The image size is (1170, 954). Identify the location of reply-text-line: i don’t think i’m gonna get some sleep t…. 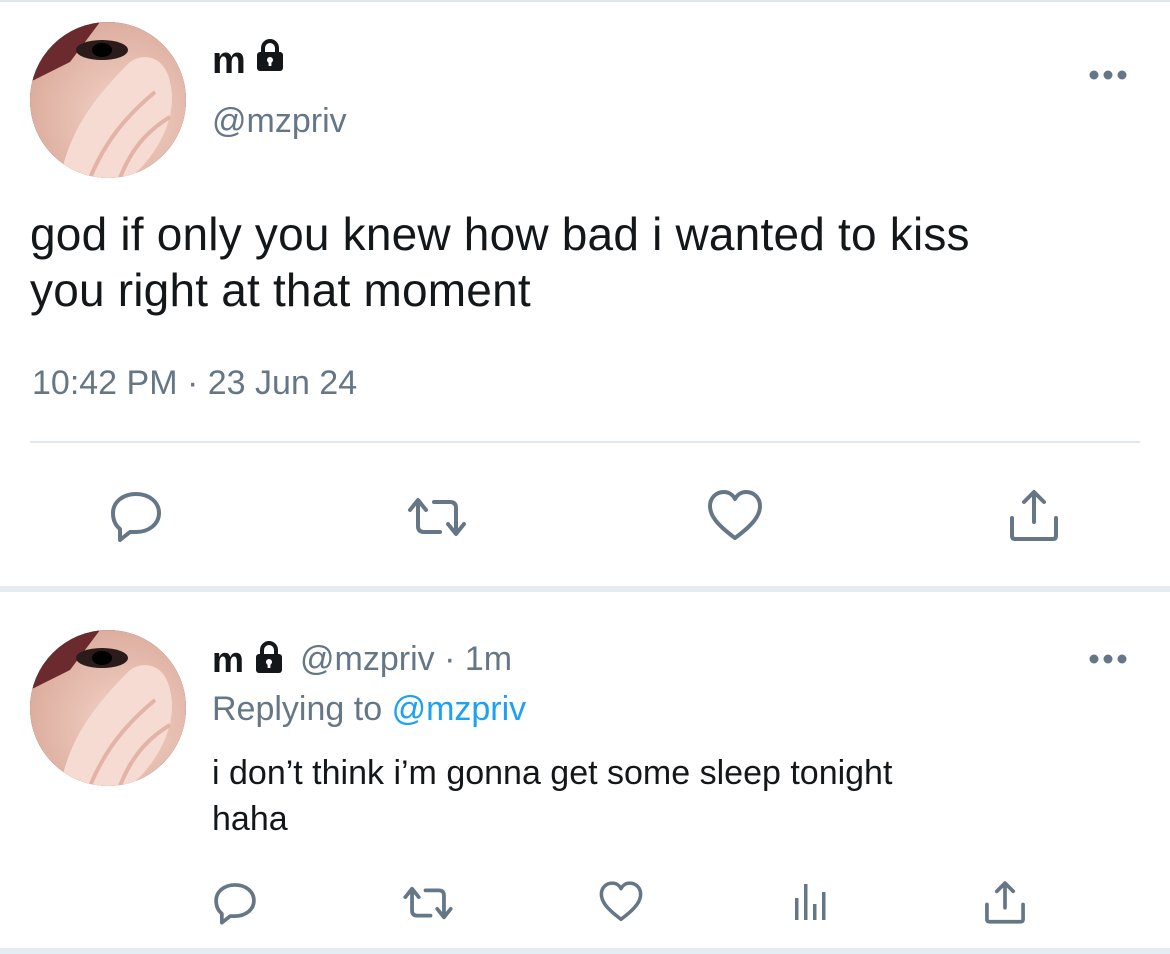
(552, 773).